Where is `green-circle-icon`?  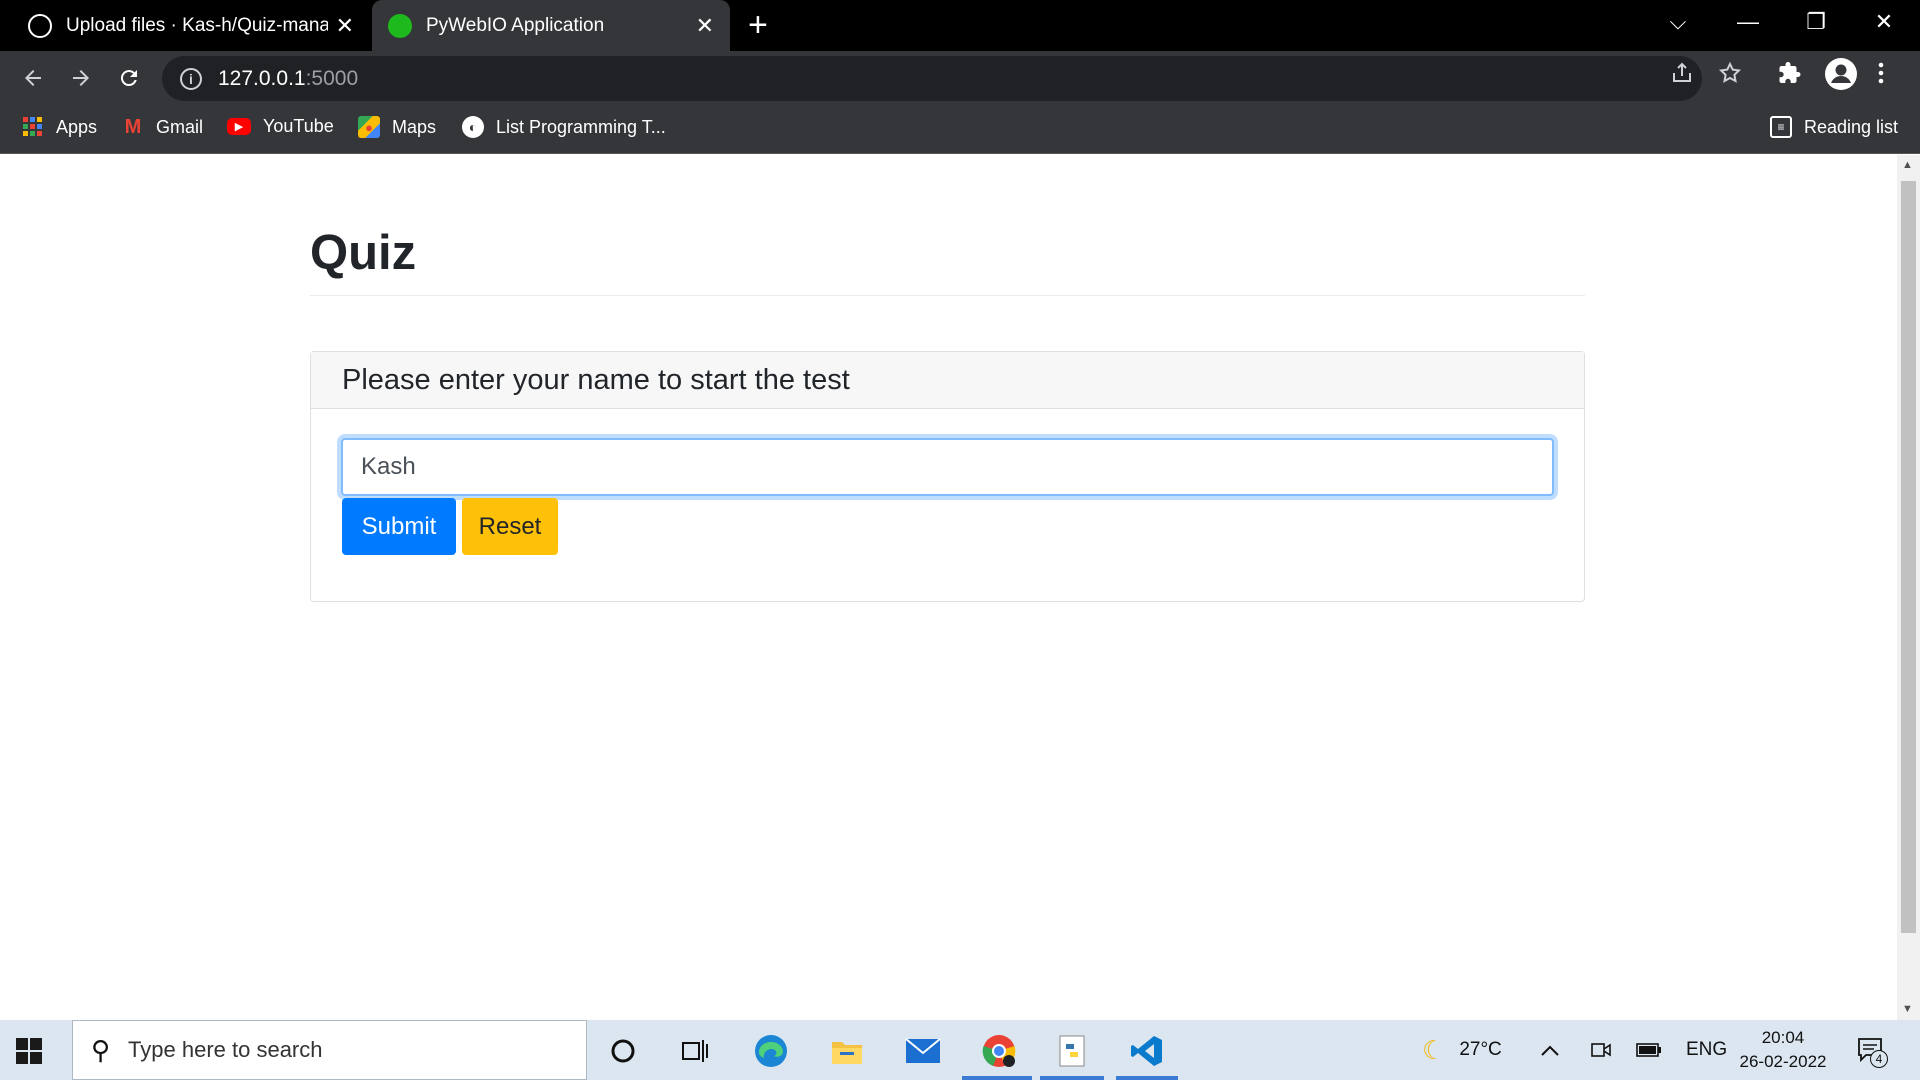
green-circle-icon is located at coordinates (400, 25).